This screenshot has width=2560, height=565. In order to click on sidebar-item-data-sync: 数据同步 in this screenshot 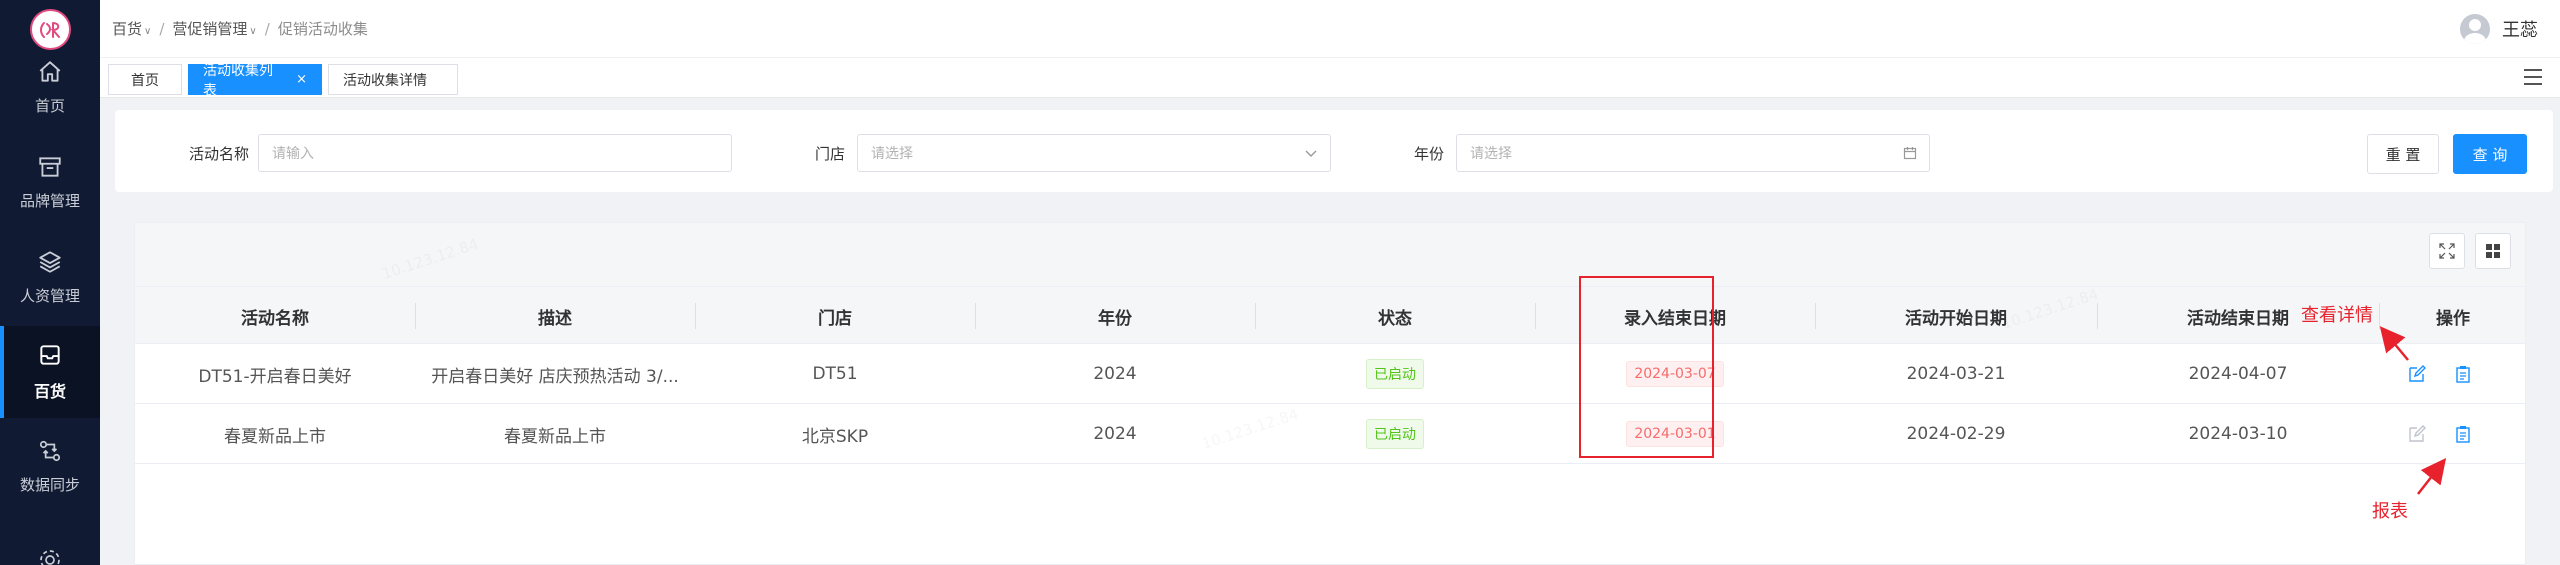, I will do `click(50, 466)`.